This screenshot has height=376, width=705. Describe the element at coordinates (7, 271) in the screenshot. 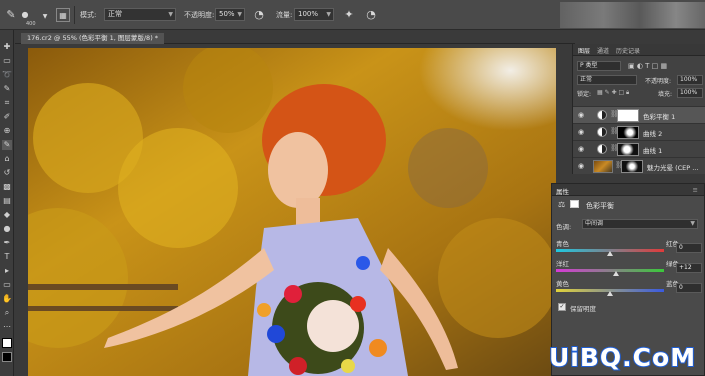

I see `path-select-tool-icon: ▸` at that location.